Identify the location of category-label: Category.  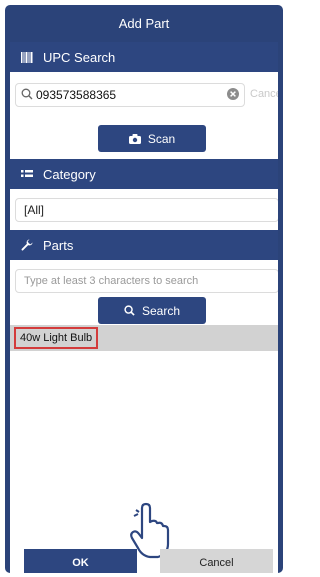
(69, 174).